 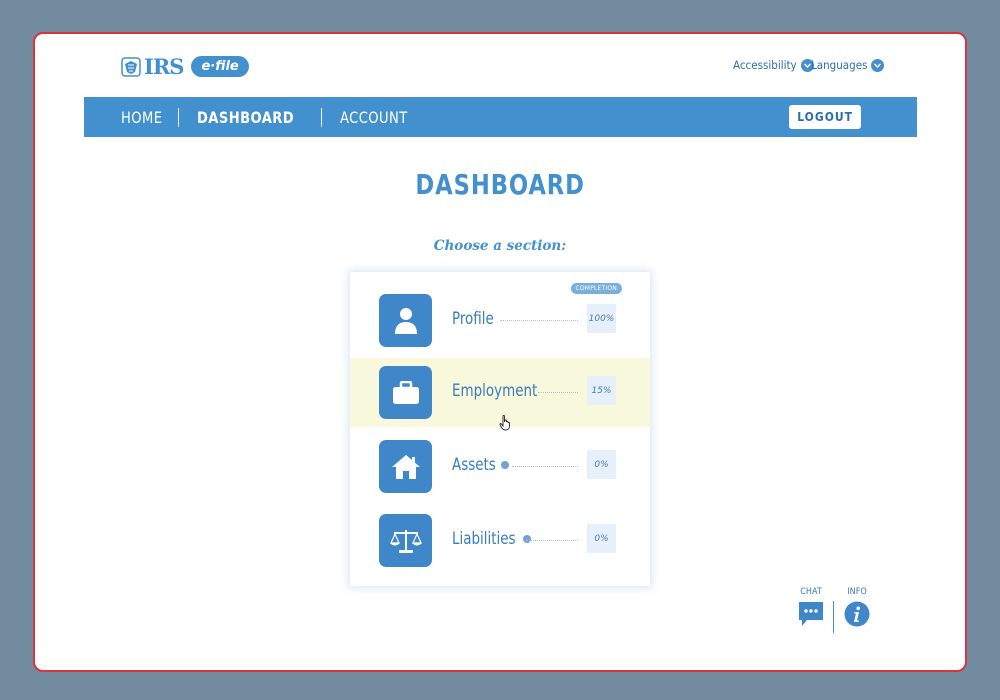 I want to click on efile-badge: e·file, so click(x=220, y=66).